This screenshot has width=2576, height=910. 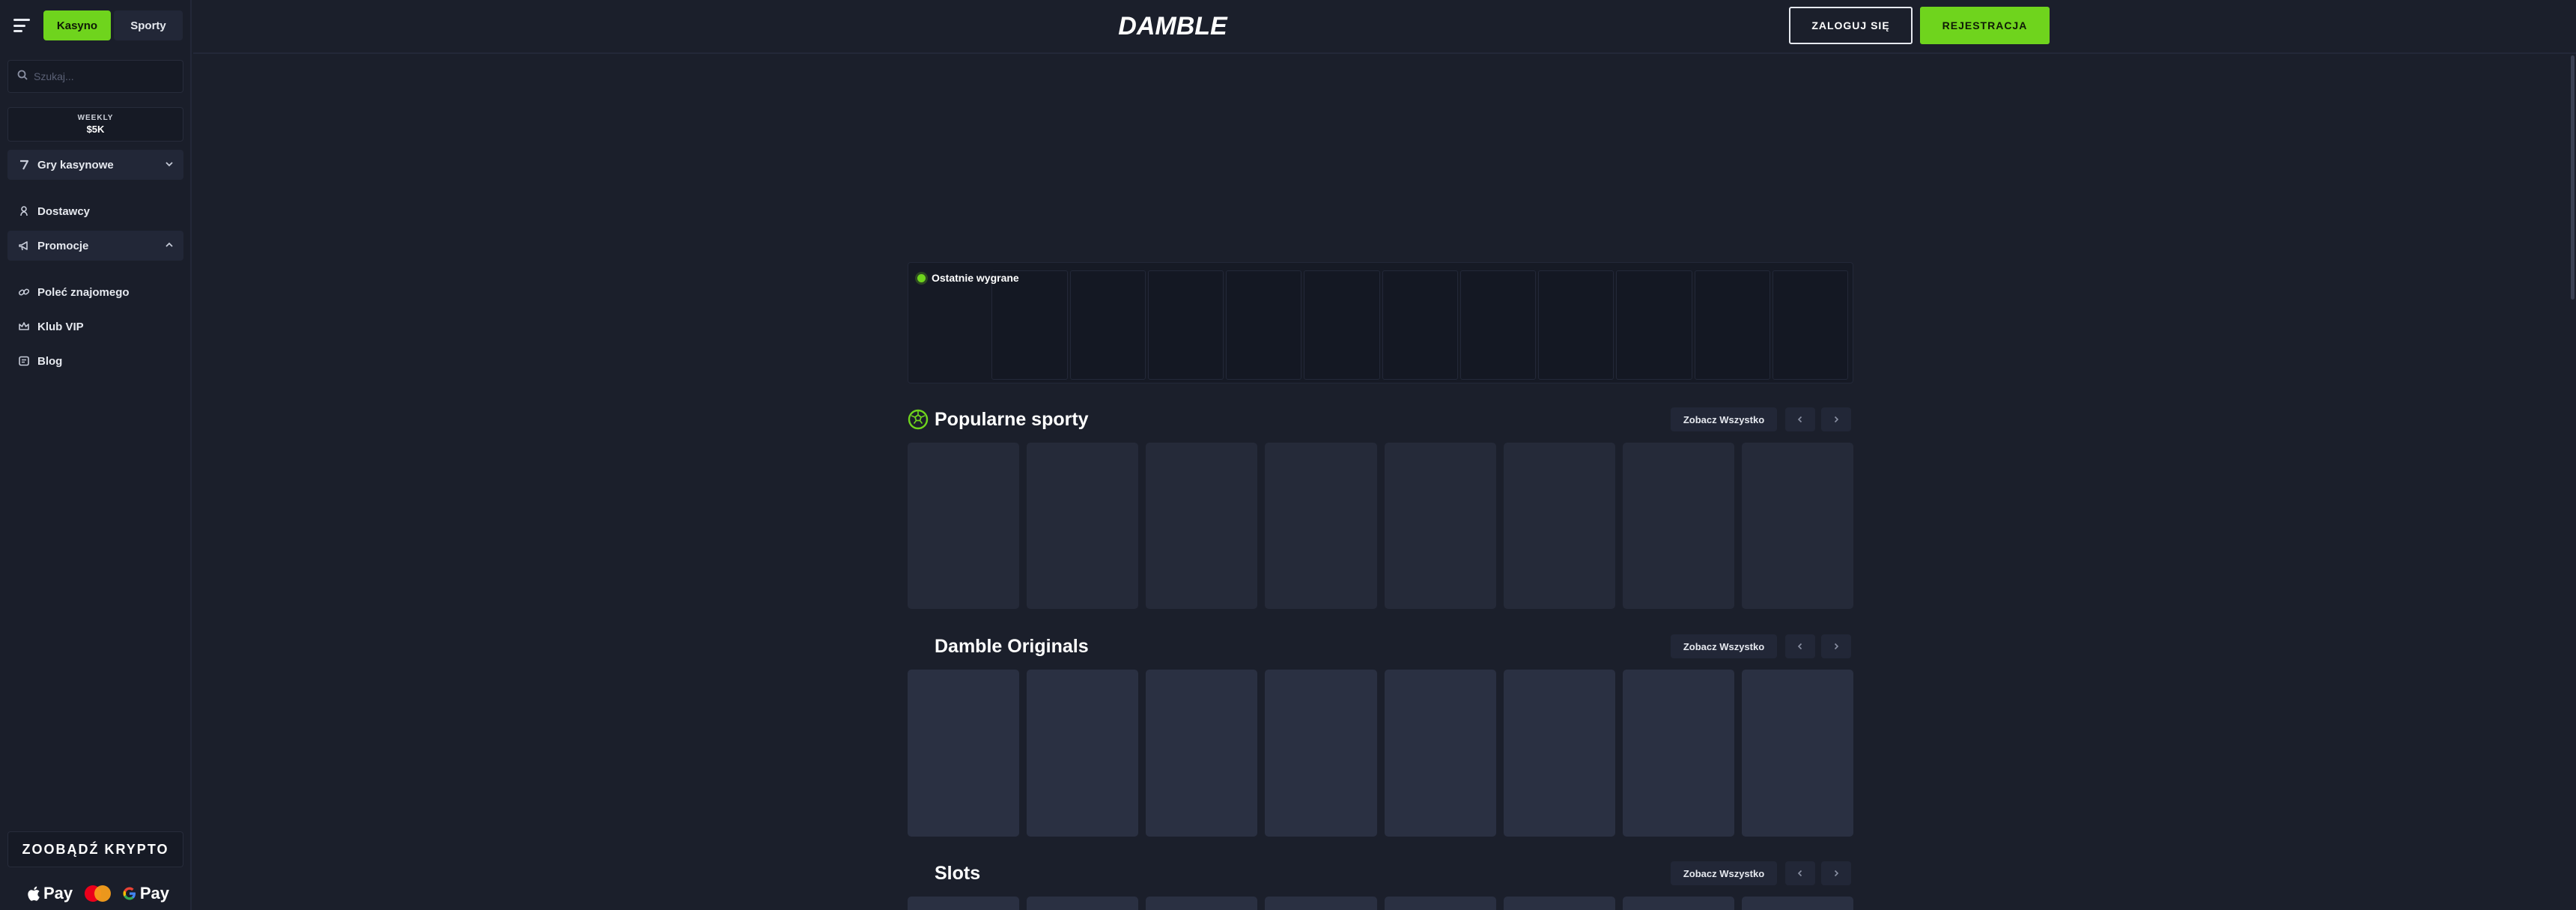 I want to click on recent-wins-list, so click(x=1381, y=325).